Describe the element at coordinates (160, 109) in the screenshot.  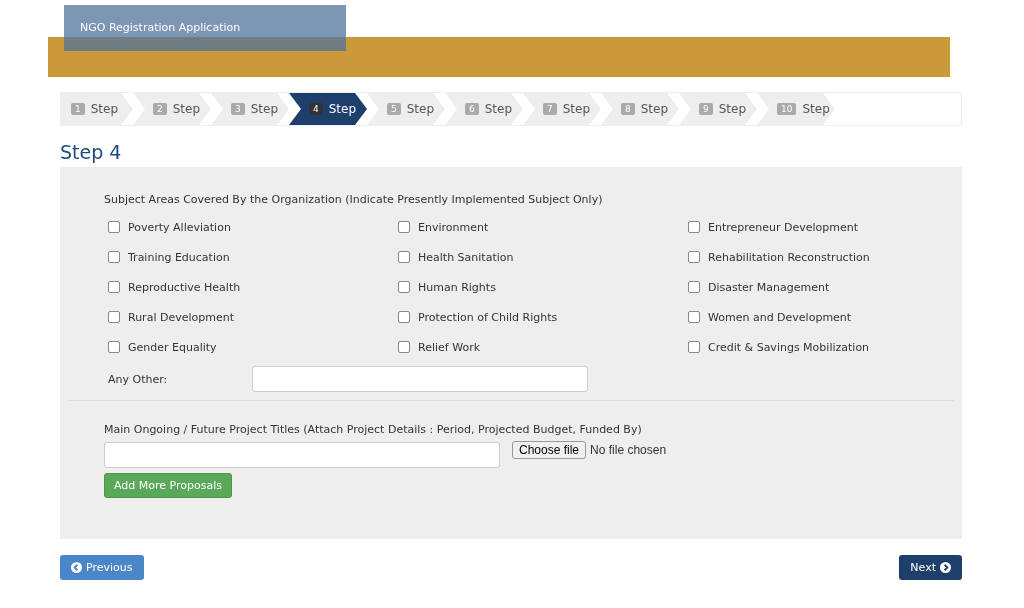
I see `step-number: 2` at that location.